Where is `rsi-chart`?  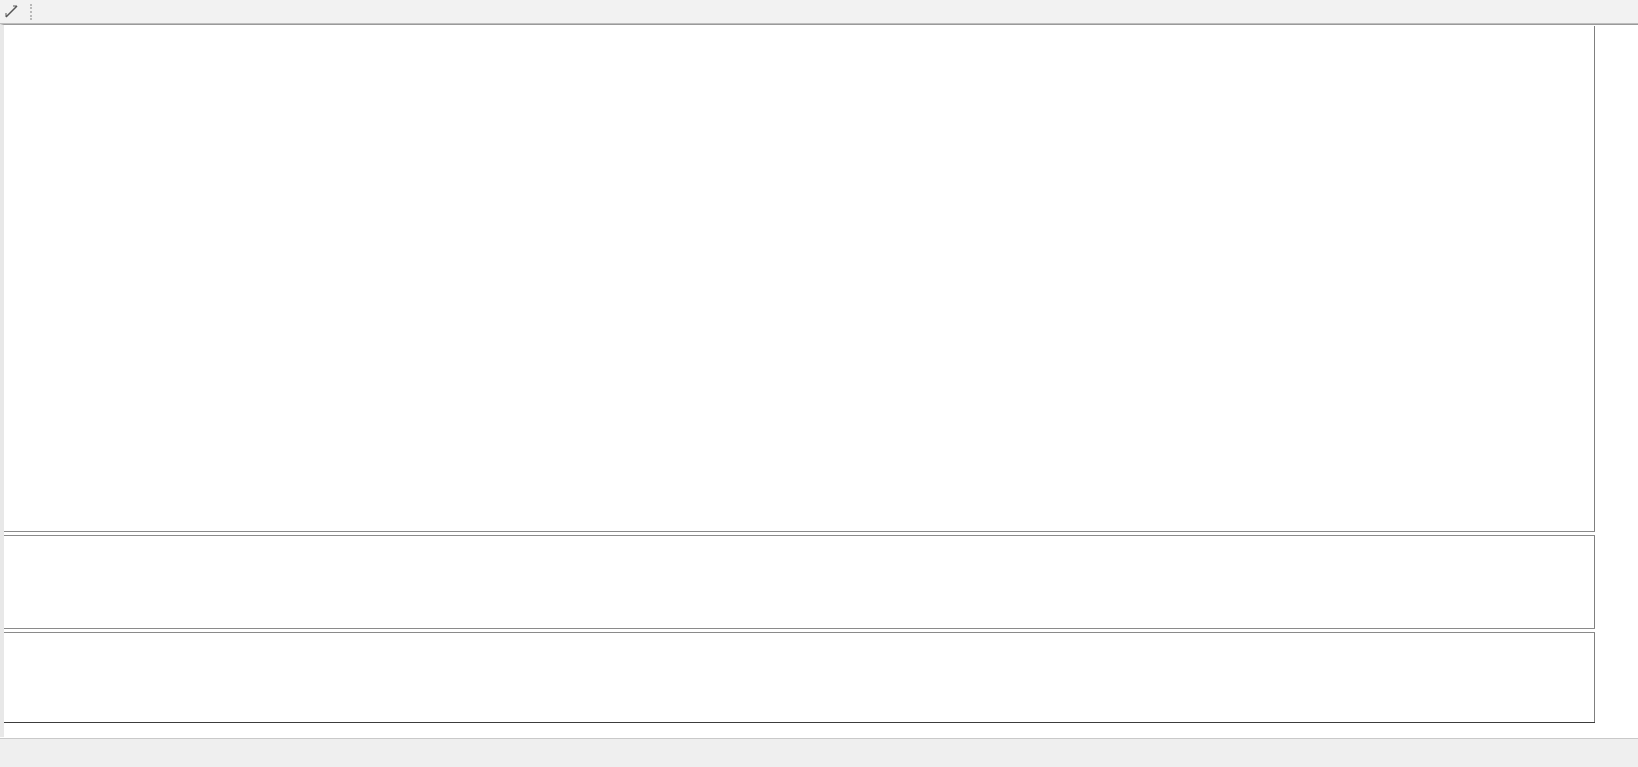 rsi-chart is located at coordinates (799, 582).